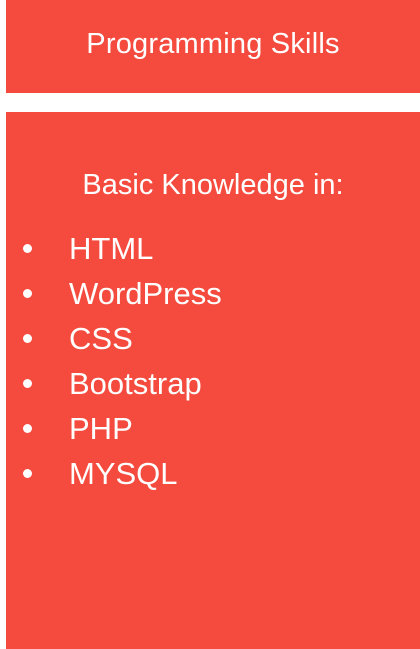 The height and width of the screenshot is (649, 420). Describe the element at coordinates (135, 383) in the screenshot. I see `skill-label: Bootstrap` at that location.